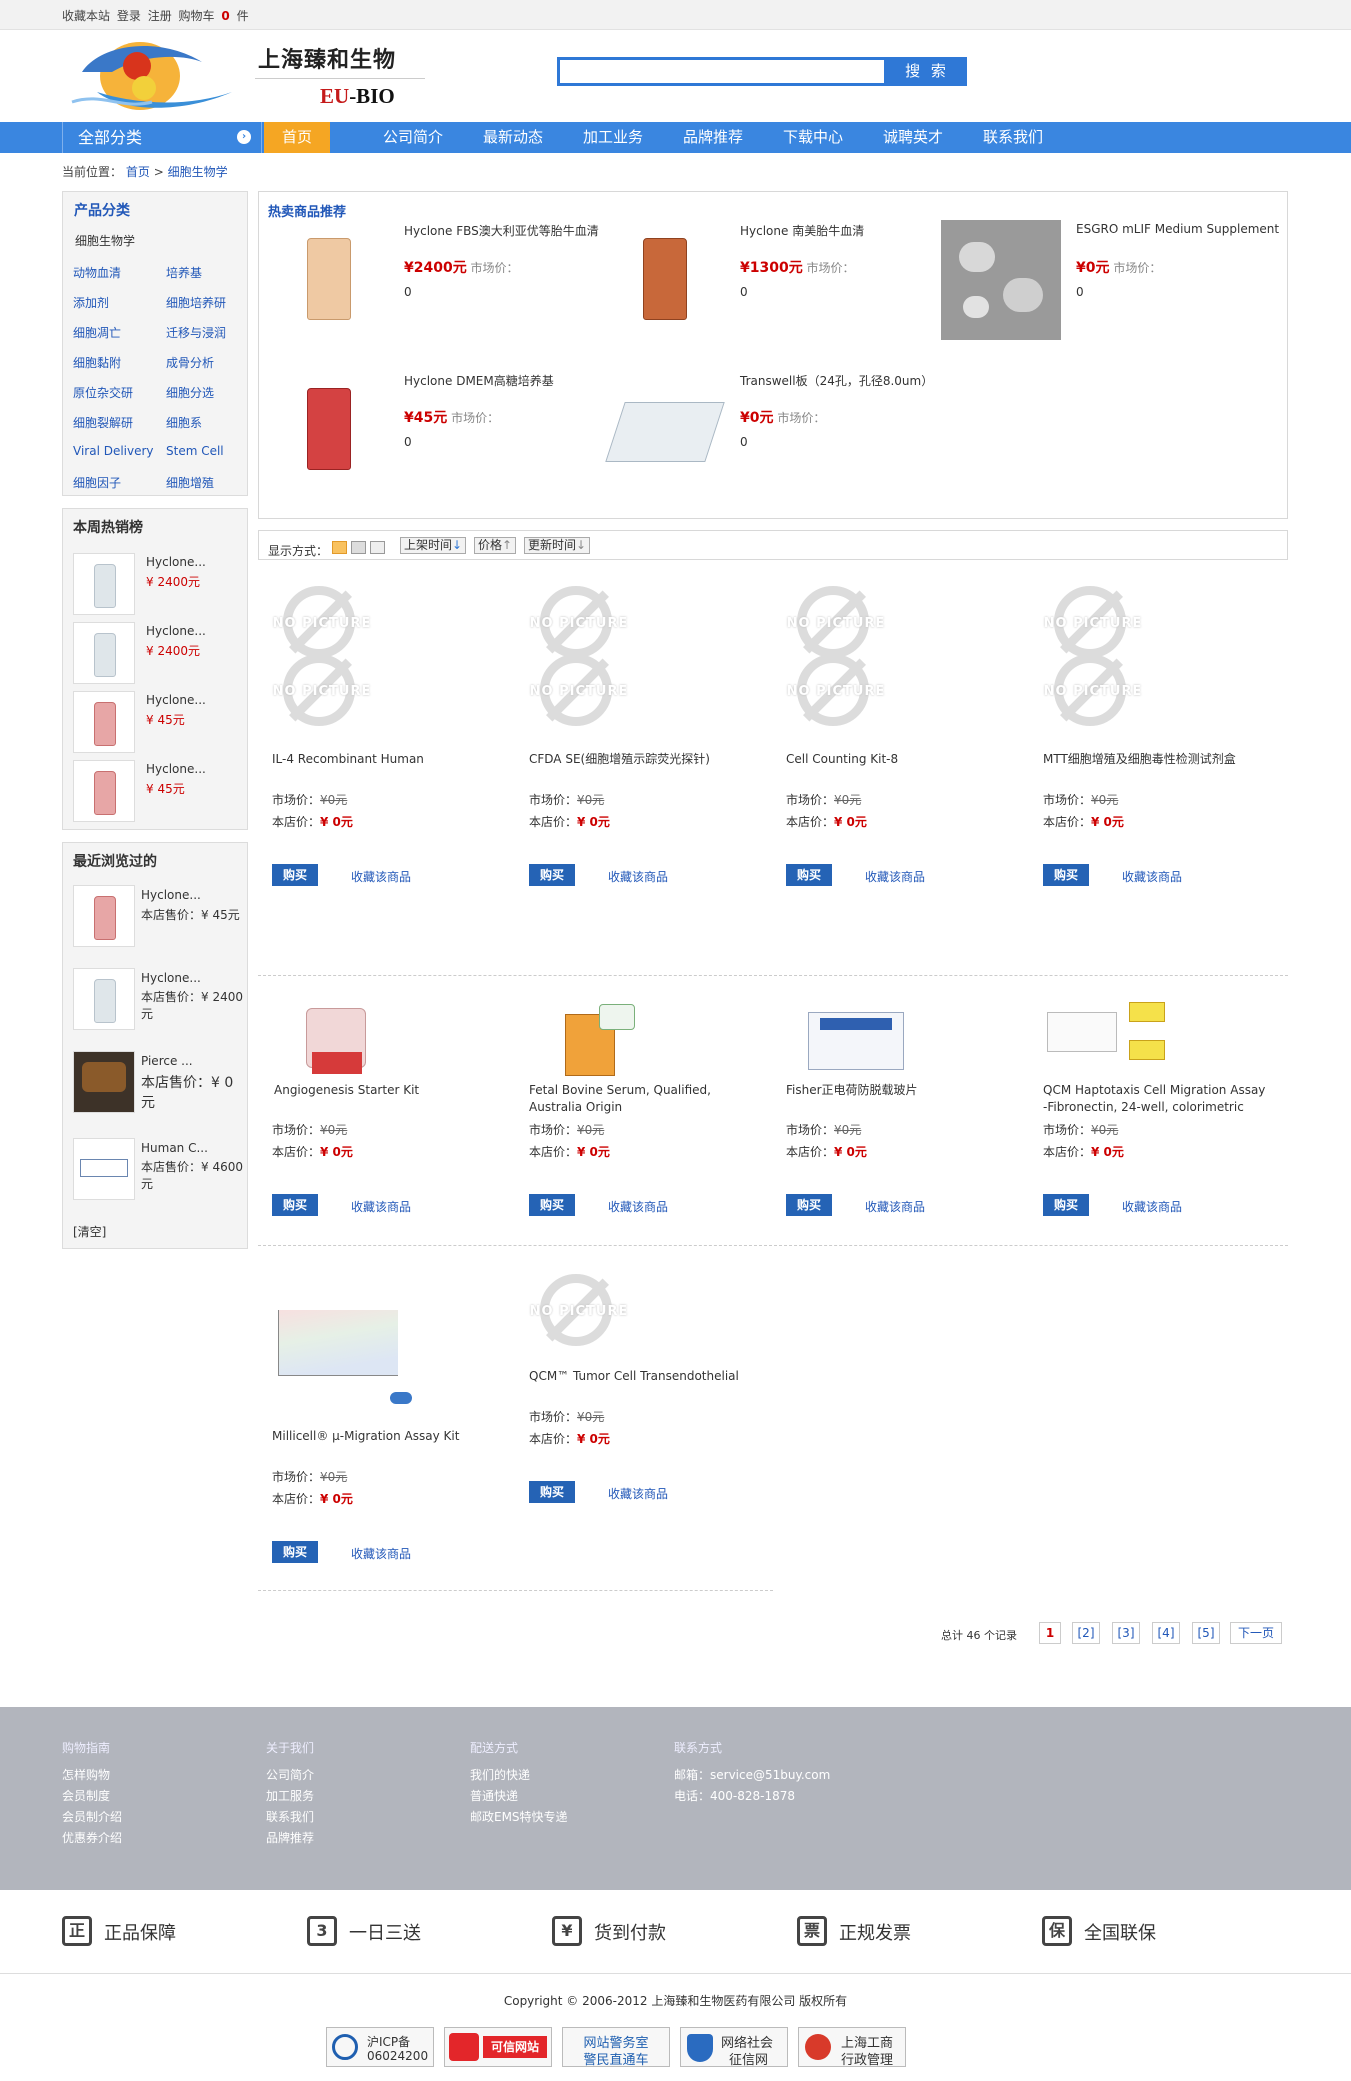 The width and height of the screenshot is (1351, 2081). What do you see at coordinates (377, 547) in the screenshot?
I see `text-view-icon` at bounding box center [377, 547].